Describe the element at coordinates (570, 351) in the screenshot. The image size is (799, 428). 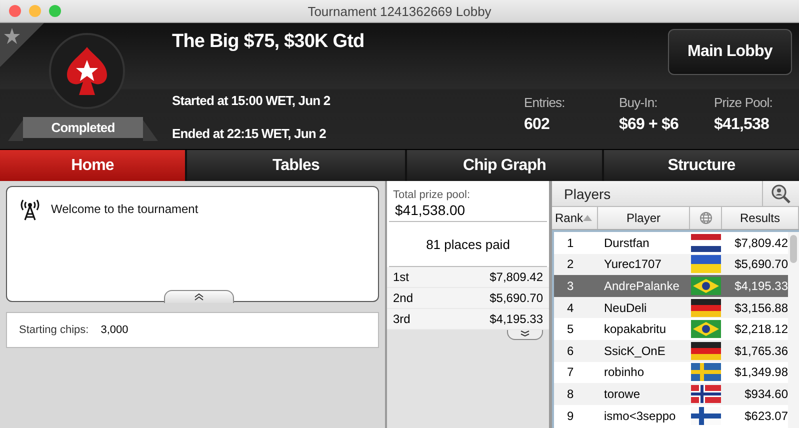
I see `rank-cell-text: 6` at that location.